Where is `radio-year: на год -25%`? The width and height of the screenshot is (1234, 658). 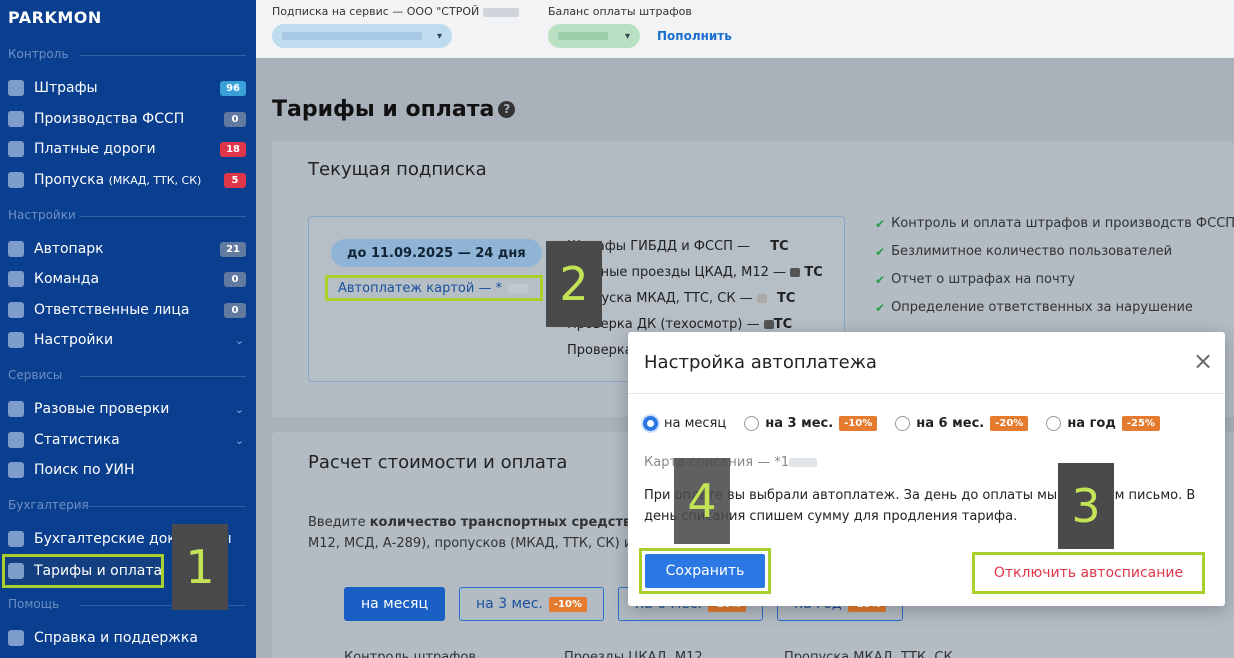 radio-year: на год -25% is located at coordinates (1103, 423).